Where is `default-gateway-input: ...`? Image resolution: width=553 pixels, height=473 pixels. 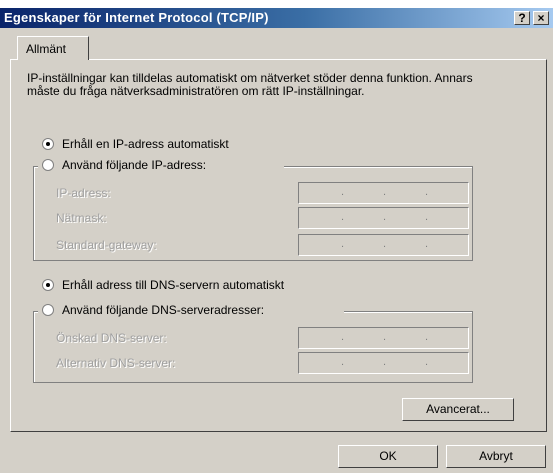
default-gateway-input: ... is located at coordinates (383, 245).